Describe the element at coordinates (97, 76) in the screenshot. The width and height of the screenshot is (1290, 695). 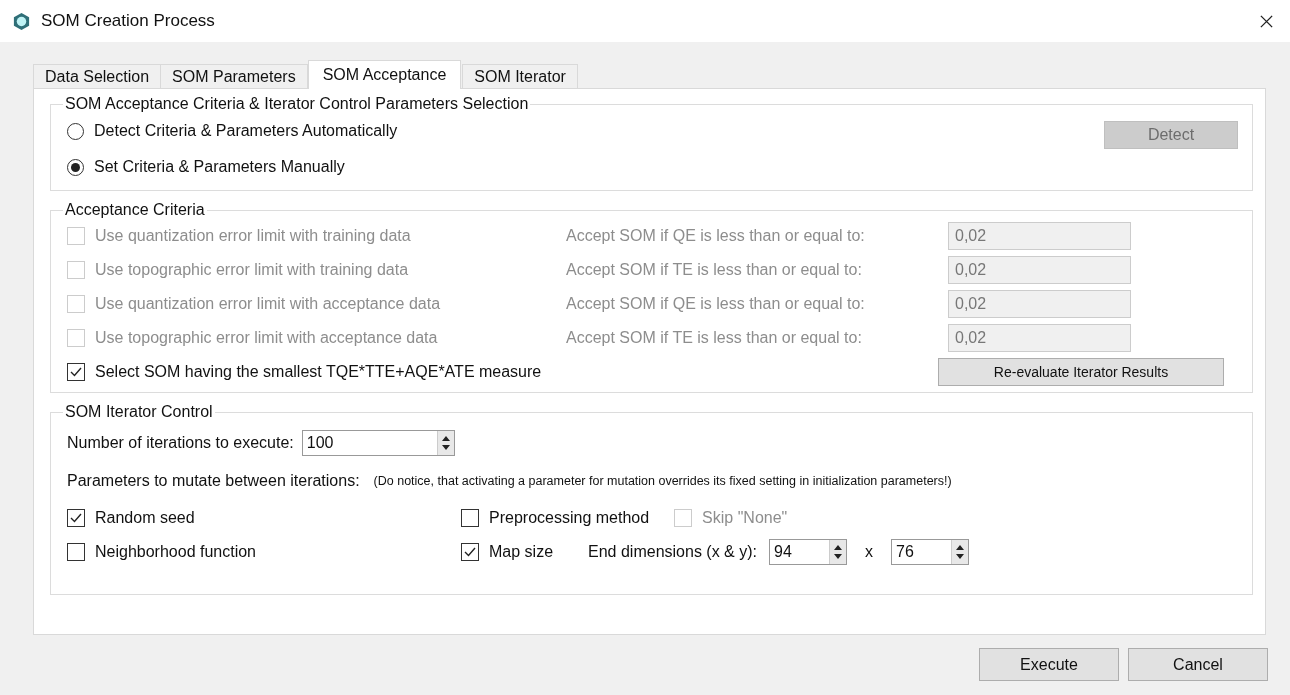
I see `tab: Data Selection` at that location.